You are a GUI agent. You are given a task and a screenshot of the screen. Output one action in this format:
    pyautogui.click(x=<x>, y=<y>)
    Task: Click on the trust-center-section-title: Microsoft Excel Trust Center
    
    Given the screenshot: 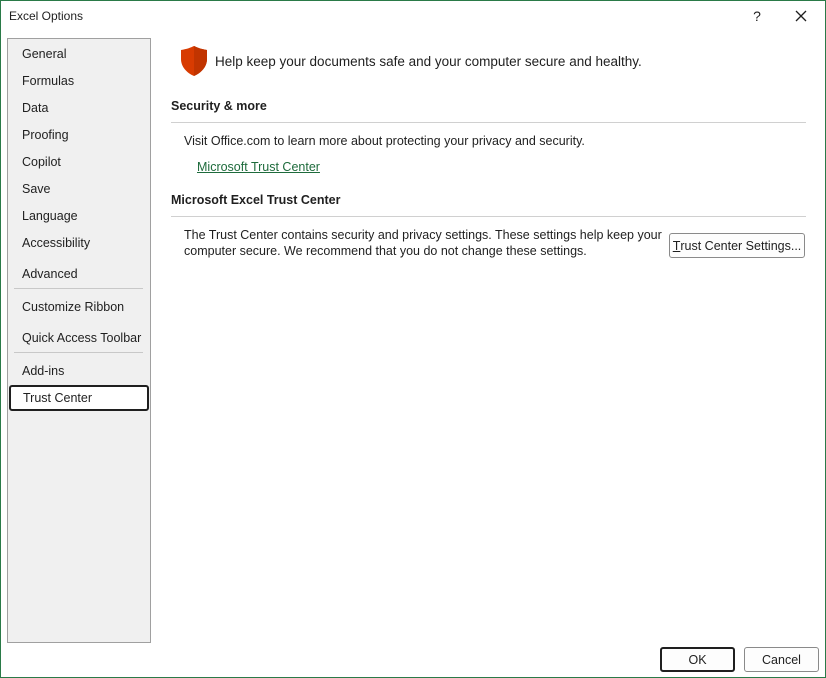 What is the action you would take?
    pyautogui.click(x=256, y=200)
    